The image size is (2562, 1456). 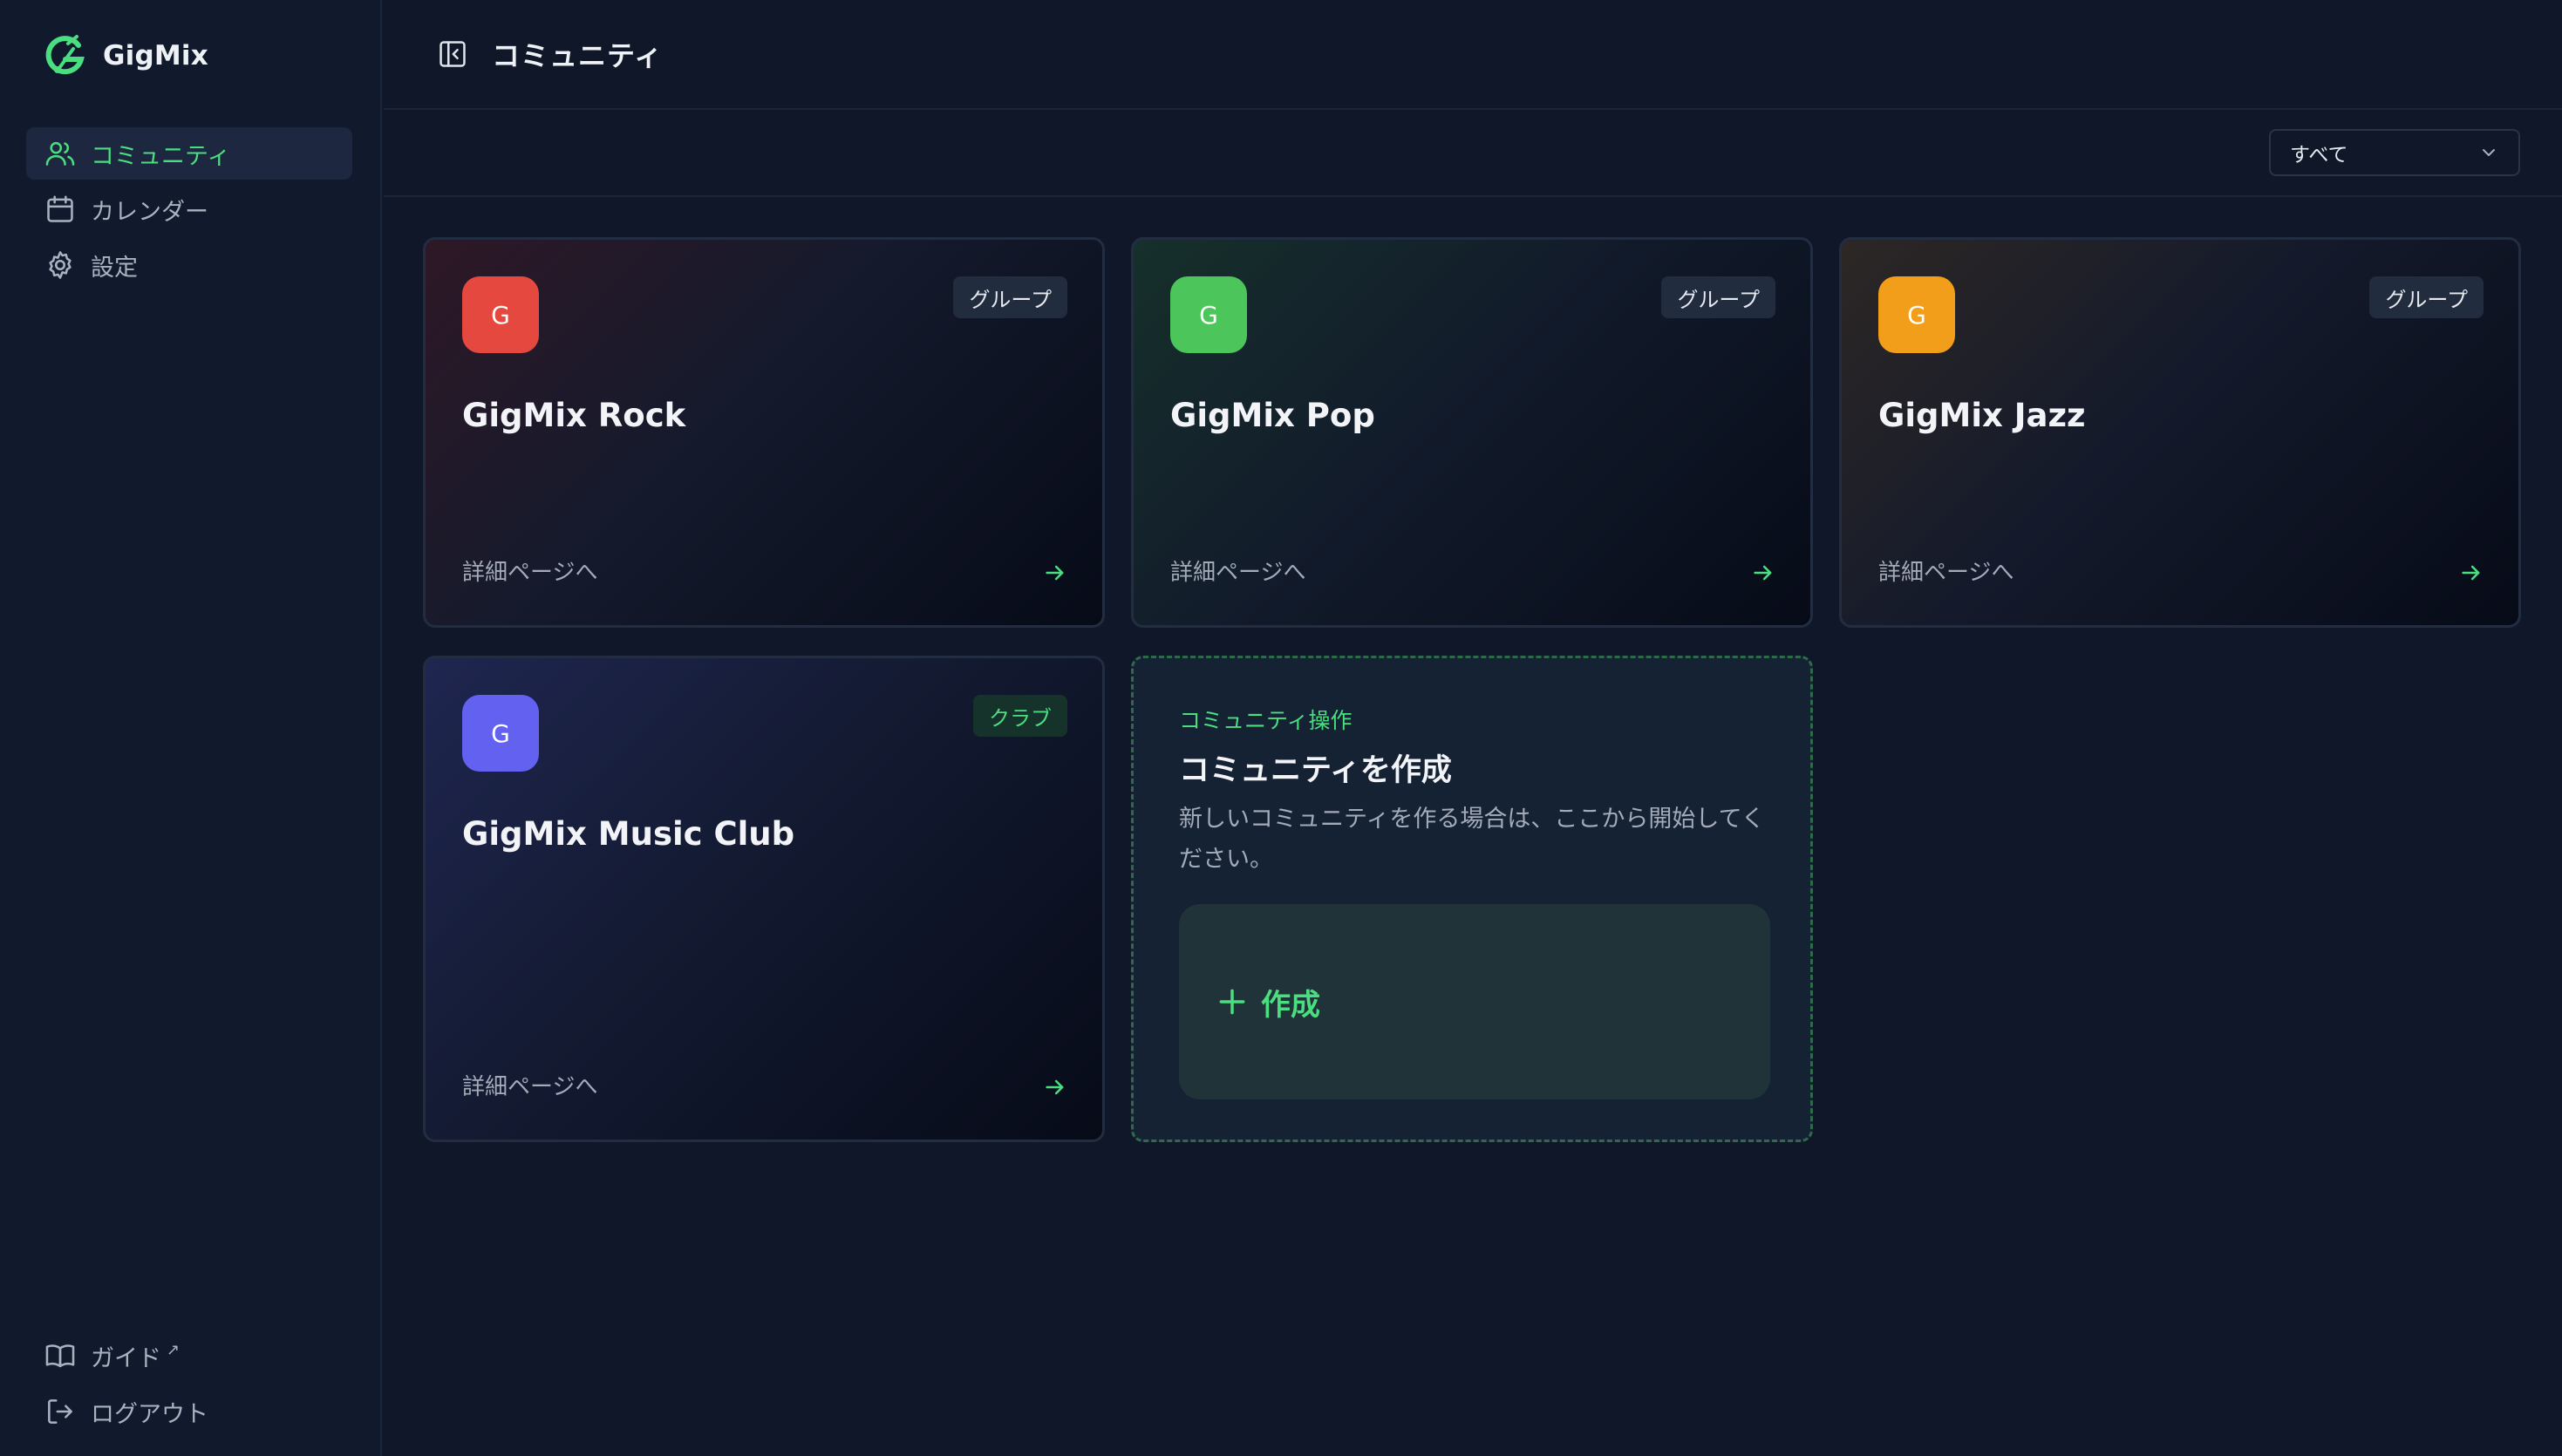 I want to click on brand-name: GigMix, so click(x=155, y=55).